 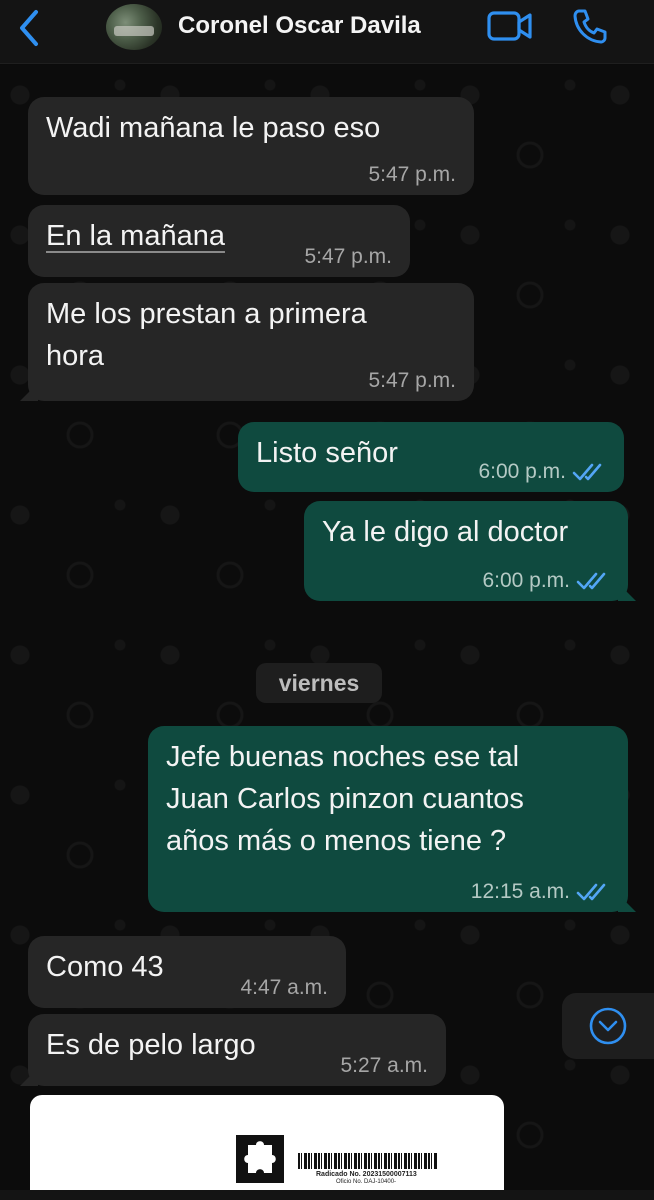 I want to click on back-button, so click(x=30, y=28).